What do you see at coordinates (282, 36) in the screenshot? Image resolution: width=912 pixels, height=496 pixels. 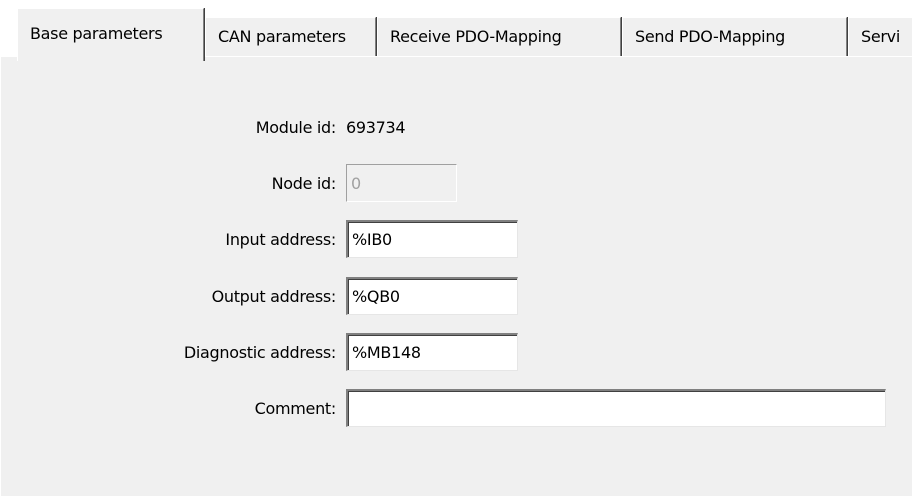 I see `tab-can-parameters-label: CAN parameters` at bounding box center [282, 36].